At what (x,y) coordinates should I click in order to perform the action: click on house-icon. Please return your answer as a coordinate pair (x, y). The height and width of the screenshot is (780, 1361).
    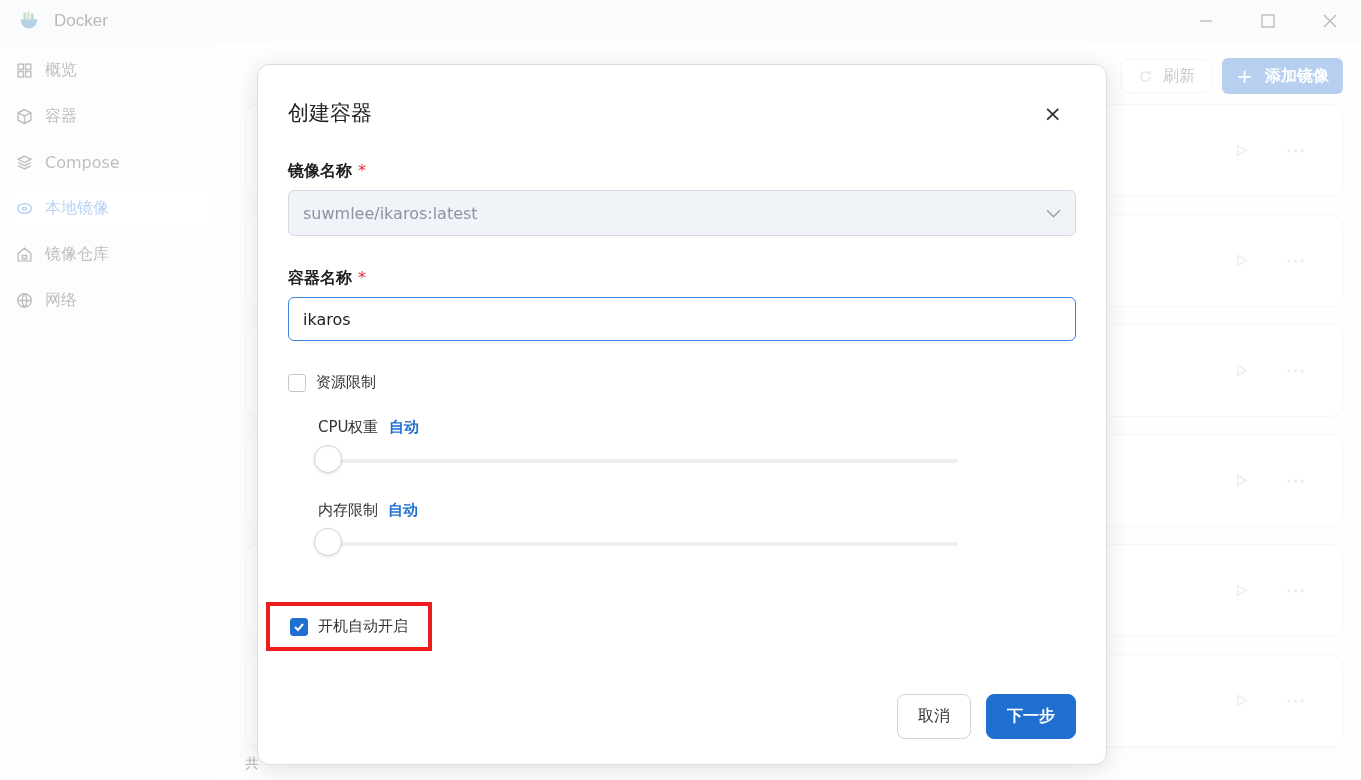
    Looking at the image, I should click on (24, 254).